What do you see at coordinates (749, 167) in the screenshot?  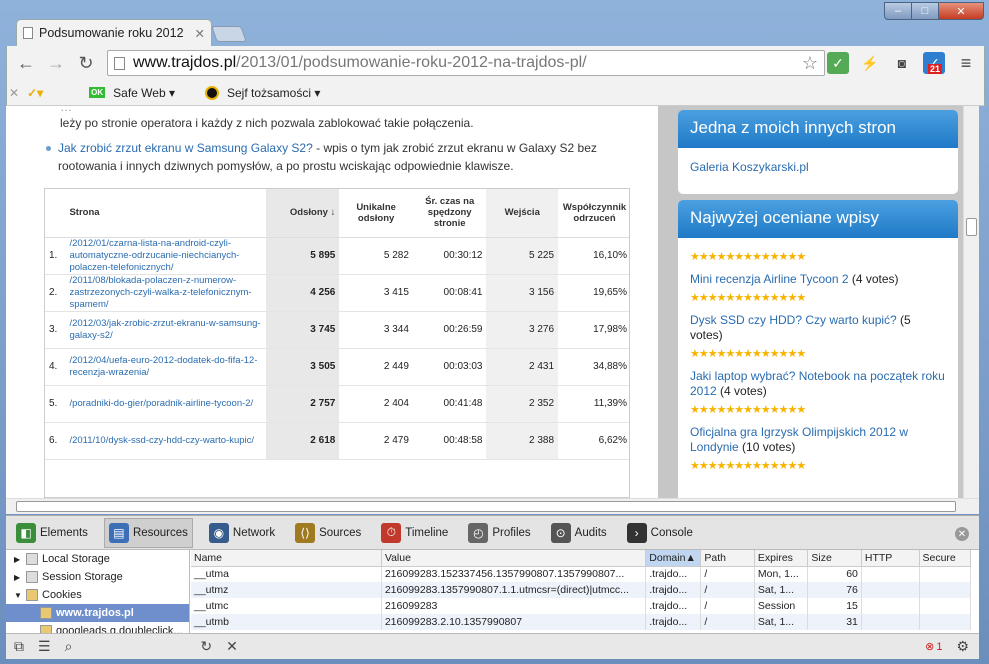 I see `widget-link: Galeria Koszykarski.pl` at bounding box center [749, 167].